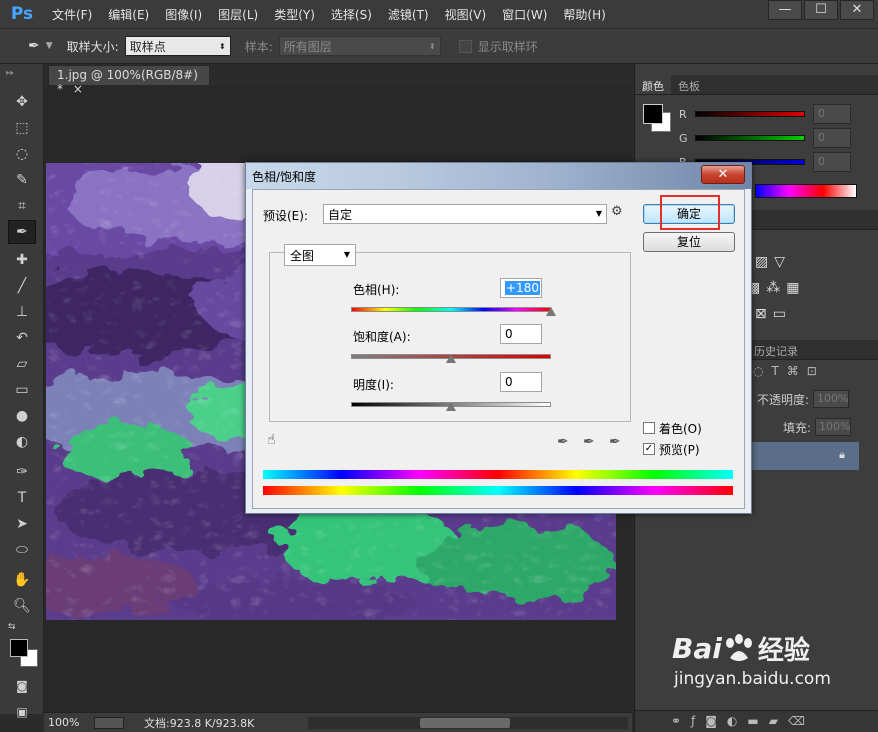  What do you see at coordinates (524, 14) in the screenshot?
I see `menu-window: 窗口(W)` at bounding box center [524, 14].